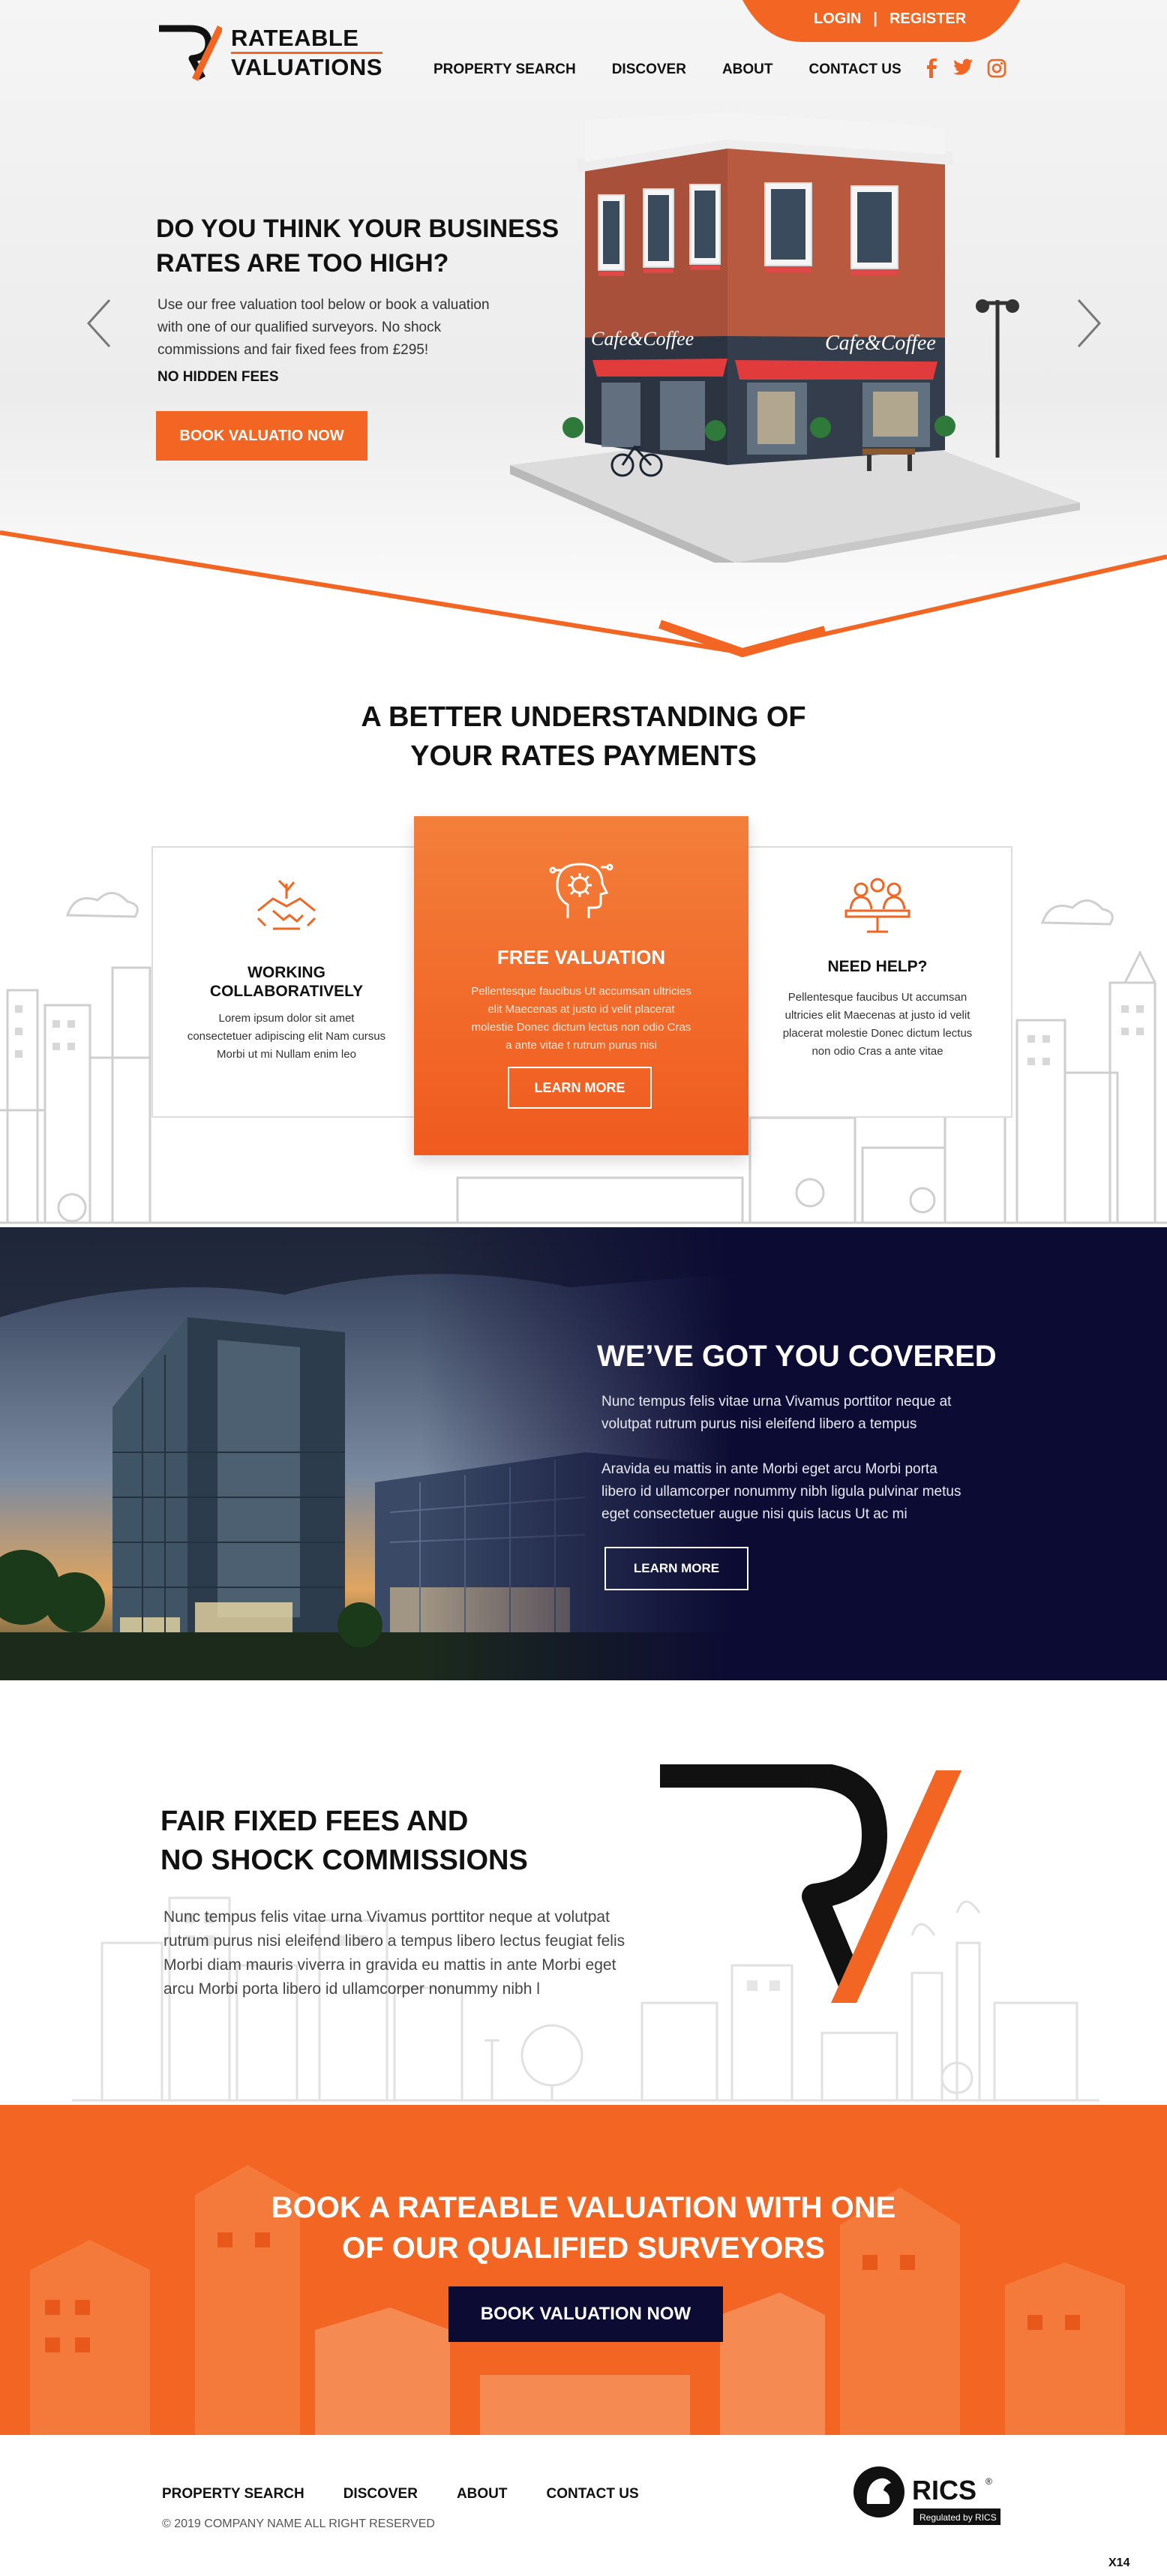  What do you see at coordinates (583, 2207) in the screenshot?
I see `book-title-line-1: BOOK A RATEABLE VALUATION WITH ONE` at bounding box center [583, 2207].